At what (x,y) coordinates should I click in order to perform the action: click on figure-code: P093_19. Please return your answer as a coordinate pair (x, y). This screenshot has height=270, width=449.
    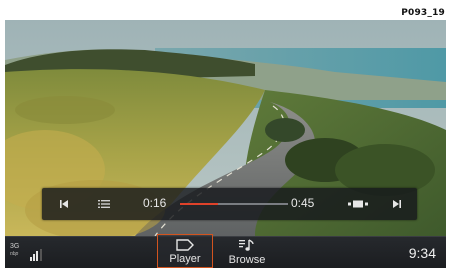
    Looking at the image, I should click on (423, 13).